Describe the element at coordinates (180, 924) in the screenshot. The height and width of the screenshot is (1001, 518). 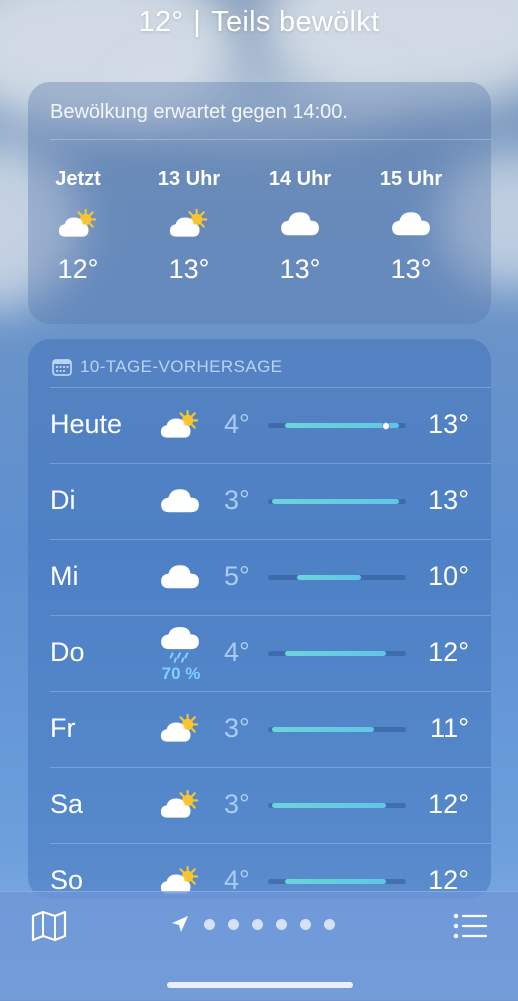
I see `location-arrow-icon` at that location.